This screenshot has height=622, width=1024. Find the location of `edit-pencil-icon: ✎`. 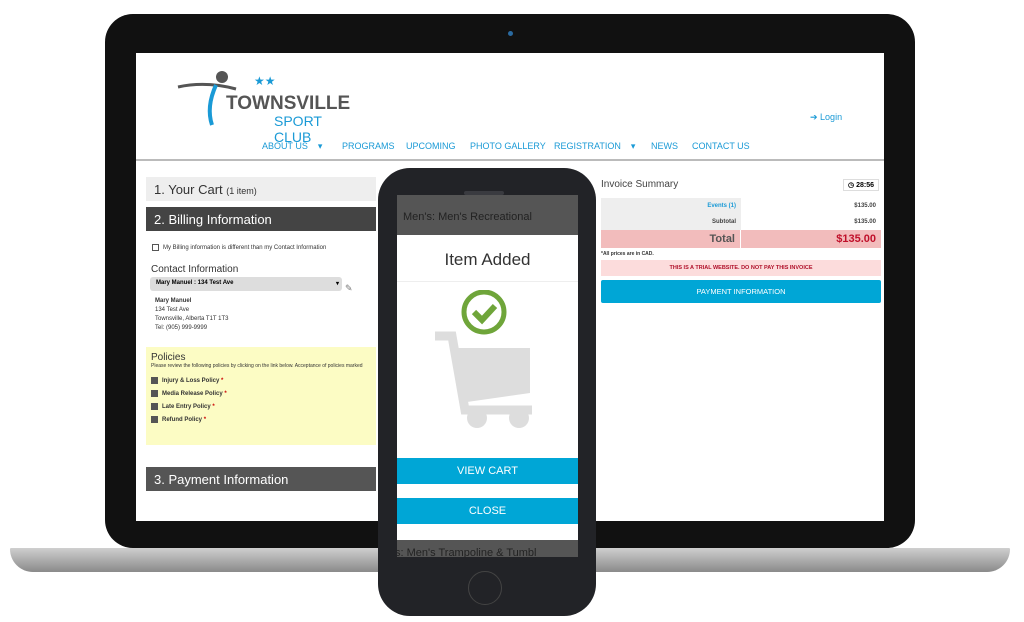

edit-pencil-icon: ✎ is located at coordinates (349, 288).